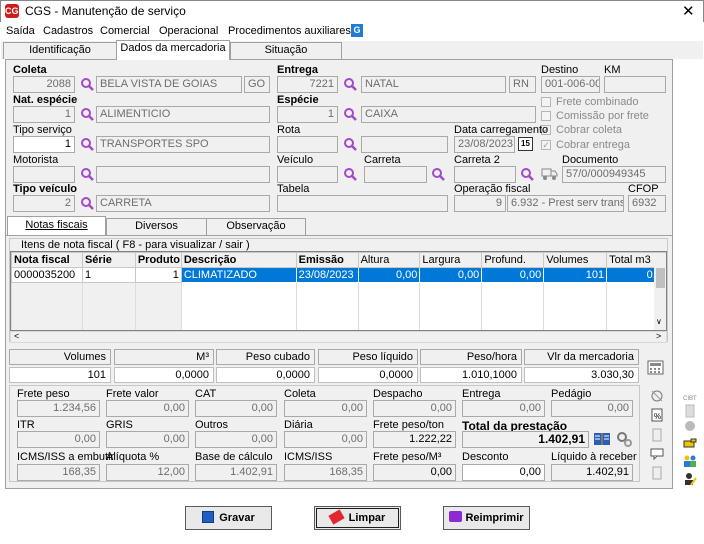 The image size is (704, 544). What do you see at coordinates (325, 472) in the screenshot?
I see `icms-iss-field: 168,35` at bounding box center [325, 472].